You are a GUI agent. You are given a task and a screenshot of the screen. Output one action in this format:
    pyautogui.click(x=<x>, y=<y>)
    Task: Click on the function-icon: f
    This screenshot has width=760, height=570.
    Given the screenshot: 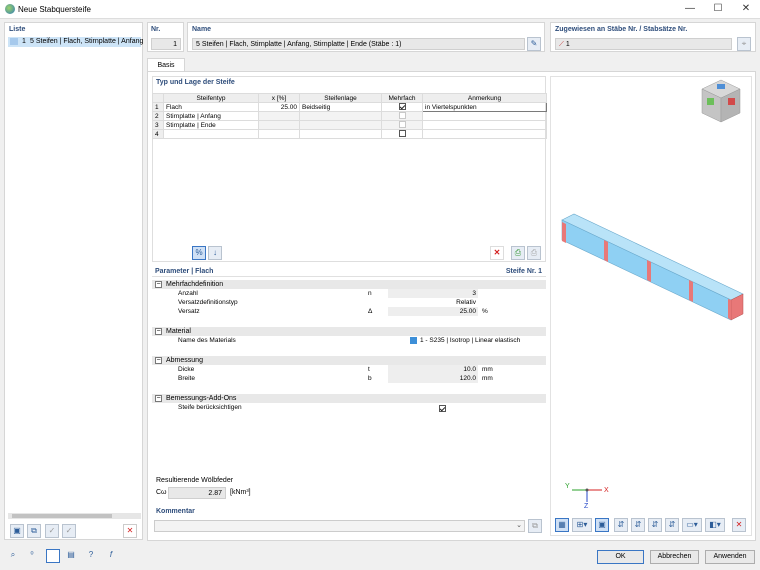 What is the action you would take?
    pyautogui.click(x=111, y=556)
    